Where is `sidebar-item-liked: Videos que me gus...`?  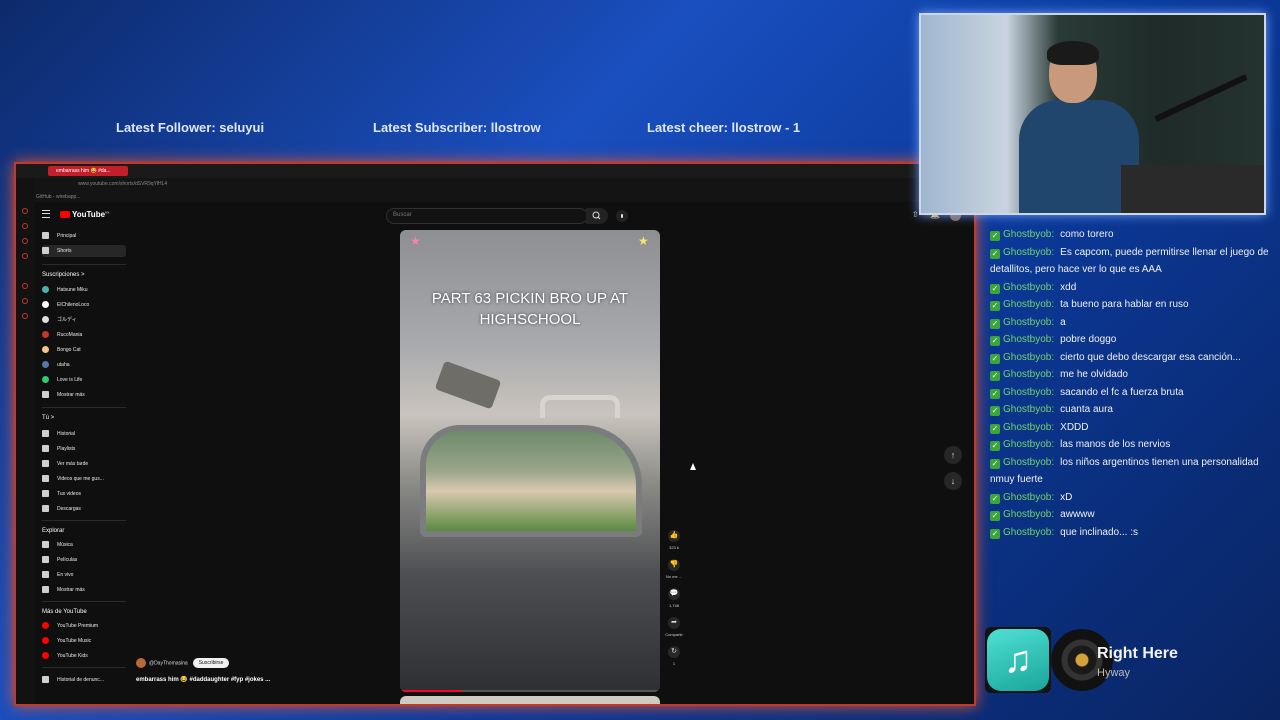 sidebar-item-liked: Videos que me gus... is located at coordinates (84, 479).